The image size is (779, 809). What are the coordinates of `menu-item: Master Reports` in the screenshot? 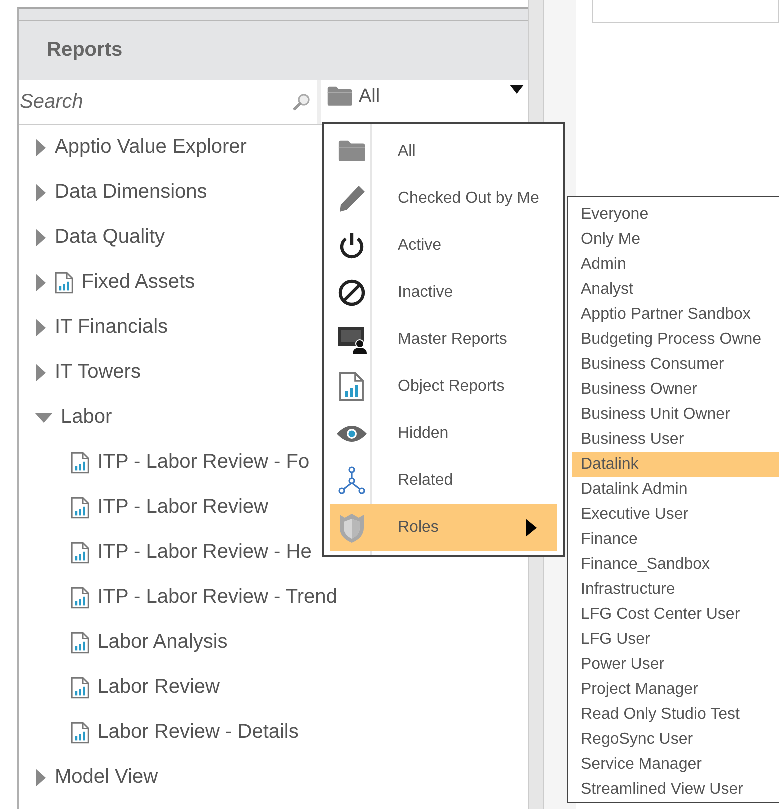 It's located at (443, 339).